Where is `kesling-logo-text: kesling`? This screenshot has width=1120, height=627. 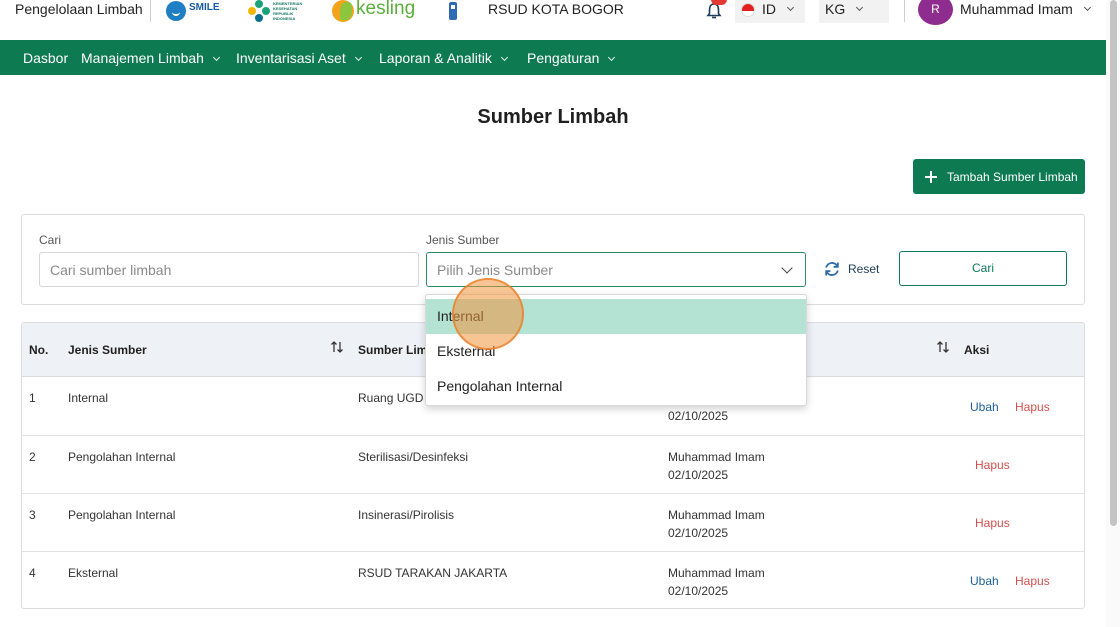
kesling-logo-text: kesling is located at coordinates (386, 9).